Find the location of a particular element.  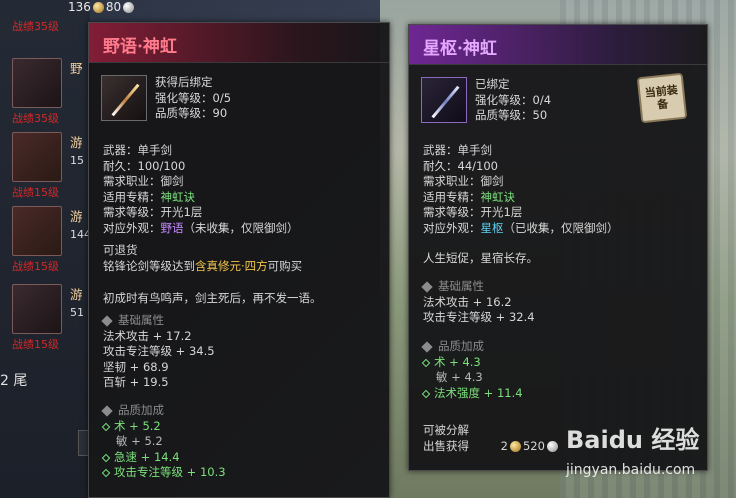

refund-status: 可退货 is located at coordinates (120, 250).